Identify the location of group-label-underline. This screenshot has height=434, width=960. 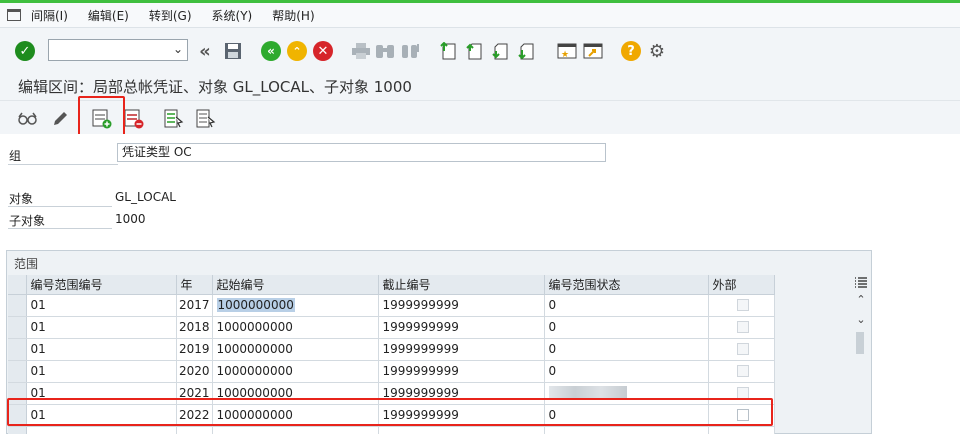
(63, 164).